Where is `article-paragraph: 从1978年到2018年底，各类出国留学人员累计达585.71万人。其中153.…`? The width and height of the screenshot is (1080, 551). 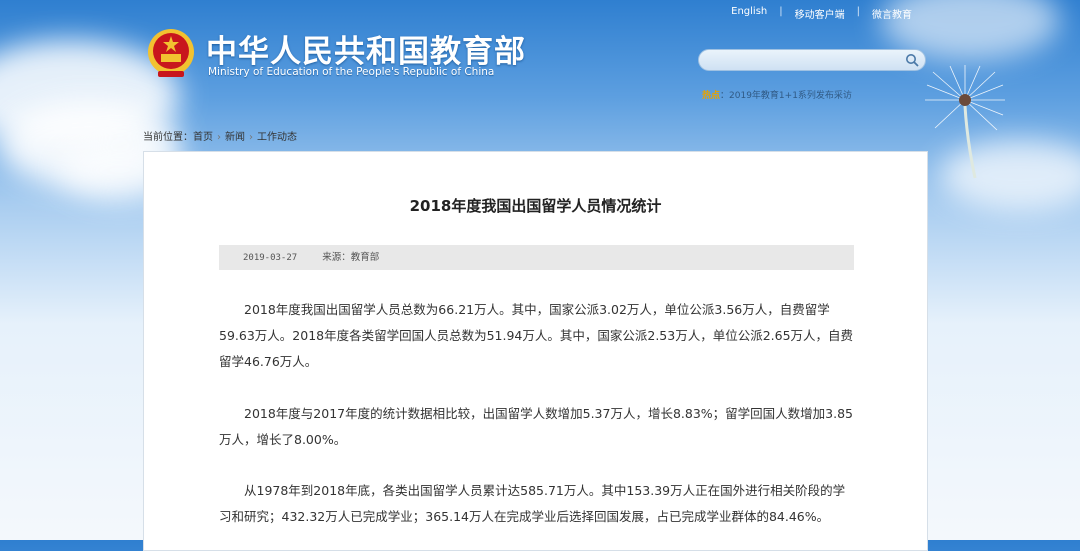
article-paragraph: 从1978年到2018年底，各类出国留学人员累计达585.71万人。其中153.… is located at coordinates (532, 503).